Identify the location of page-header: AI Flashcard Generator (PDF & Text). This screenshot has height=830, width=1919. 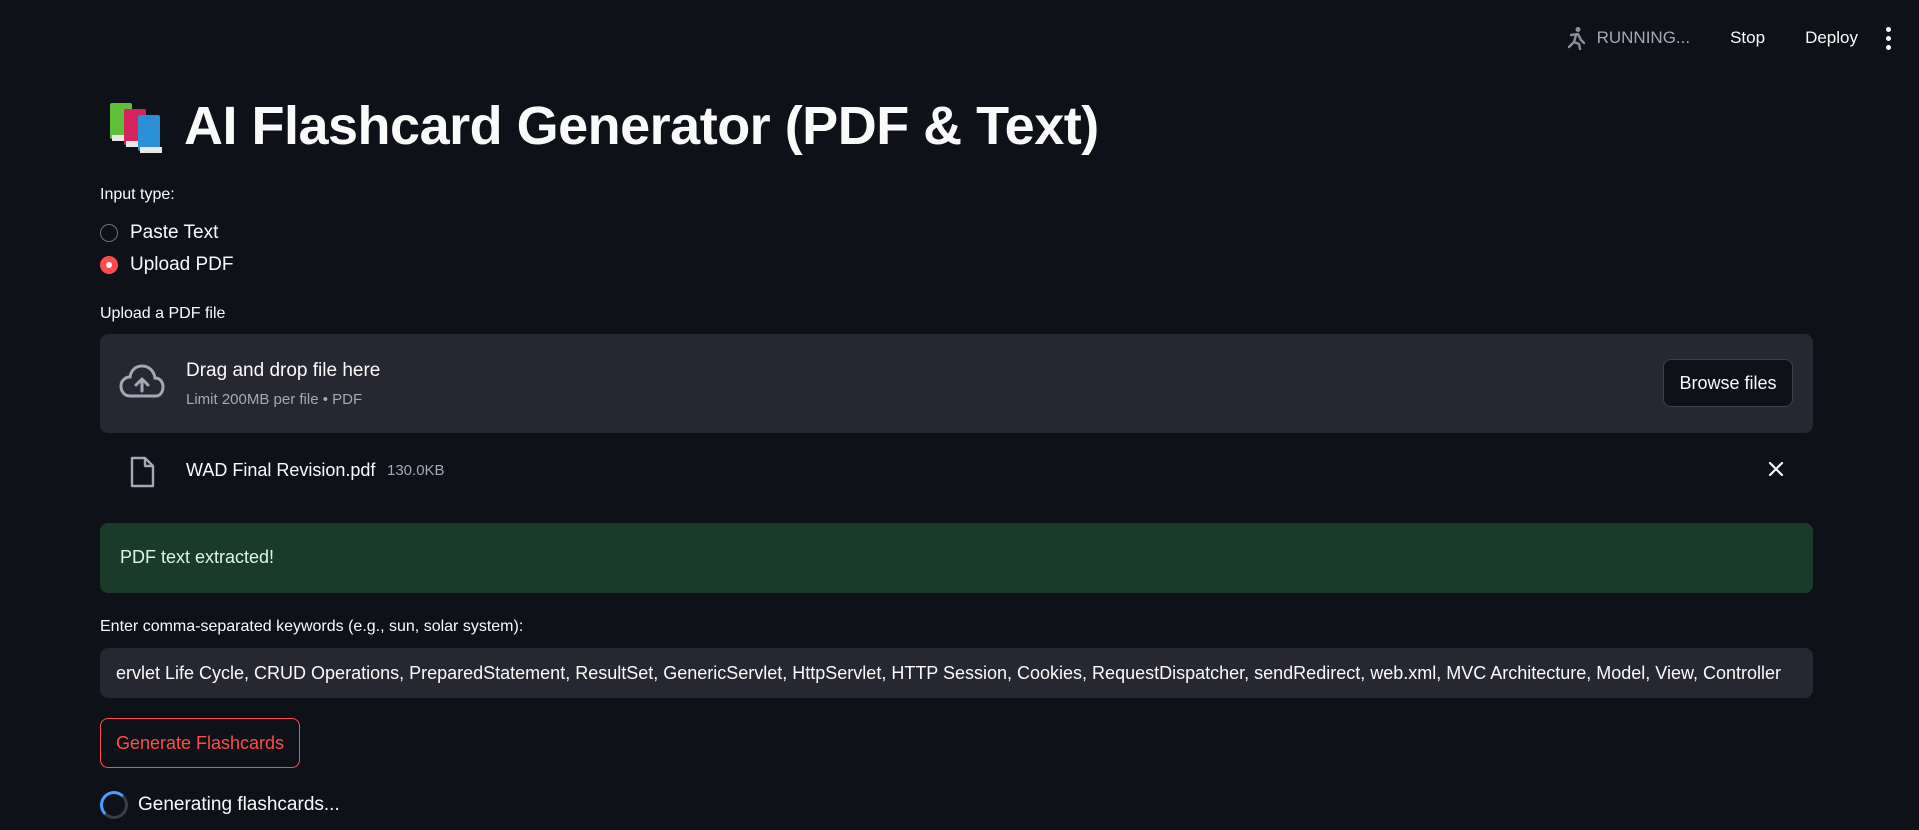
(602, 126).